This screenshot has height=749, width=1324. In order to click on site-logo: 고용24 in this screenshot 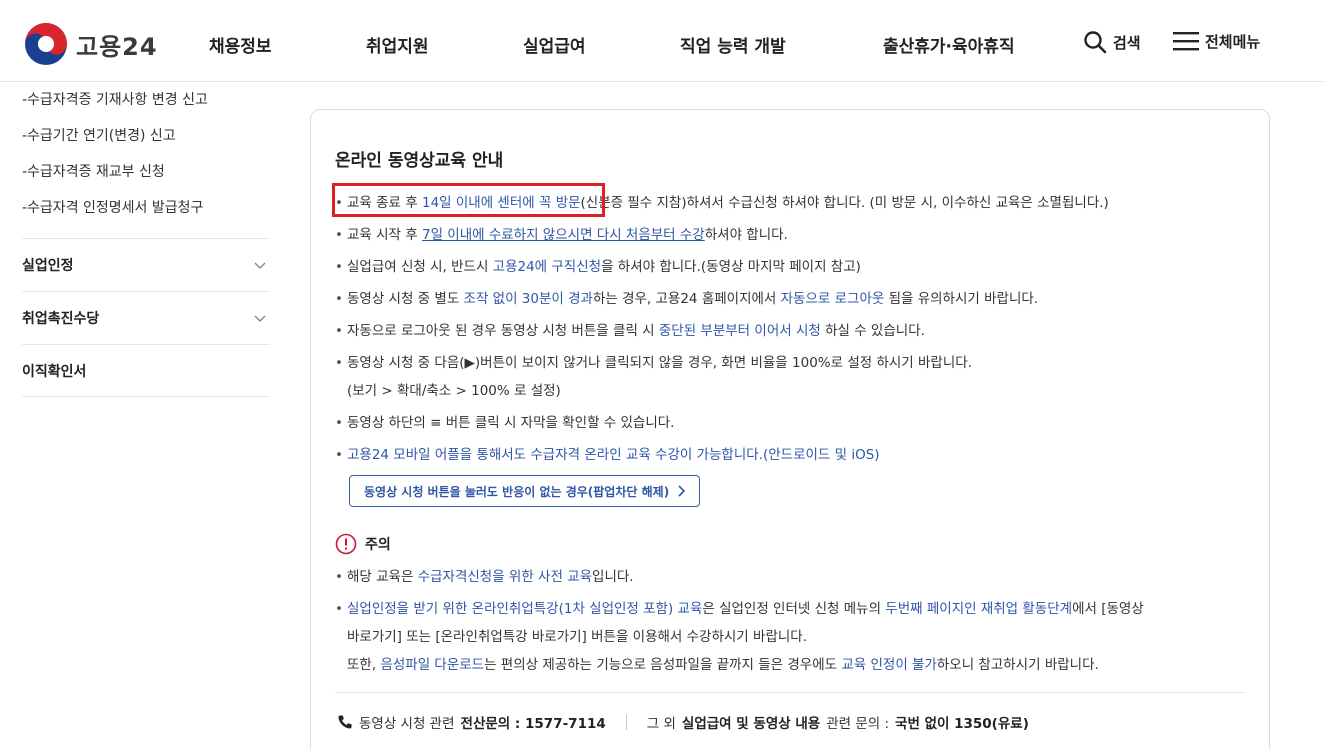, I will do `click(91, 44)`.